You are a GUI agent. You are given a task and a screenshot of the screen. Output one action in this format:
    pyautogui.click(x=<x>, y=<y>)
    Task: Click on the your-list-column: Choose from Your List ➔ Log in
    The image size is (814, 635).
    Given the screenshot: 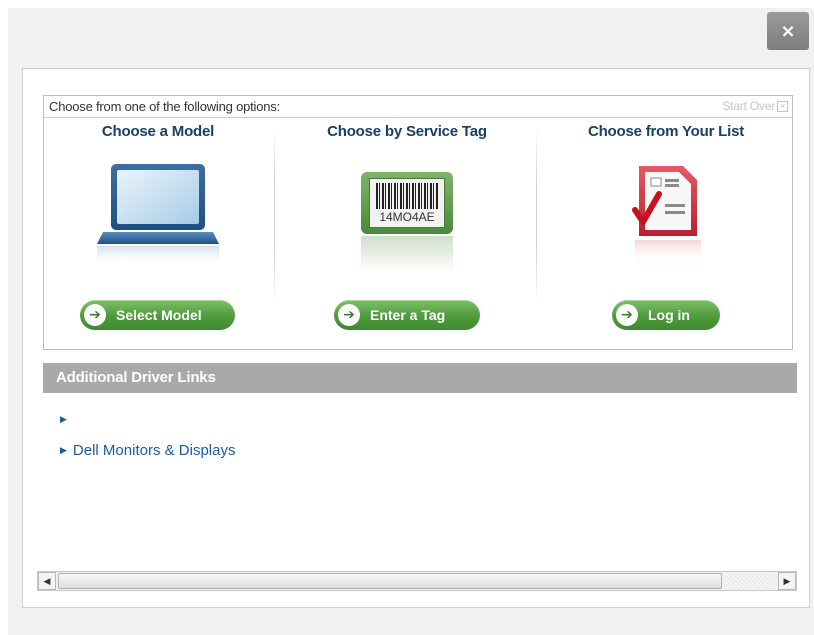 What is the action you would take?
    pyautogui.click(x=666, y=233)
    